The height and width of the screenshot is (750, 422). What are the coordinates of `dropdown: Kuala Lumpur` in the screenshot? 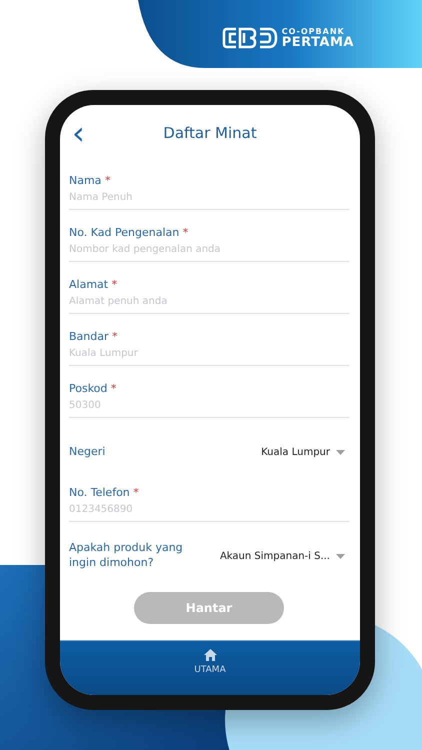 It's located at (305, 452).